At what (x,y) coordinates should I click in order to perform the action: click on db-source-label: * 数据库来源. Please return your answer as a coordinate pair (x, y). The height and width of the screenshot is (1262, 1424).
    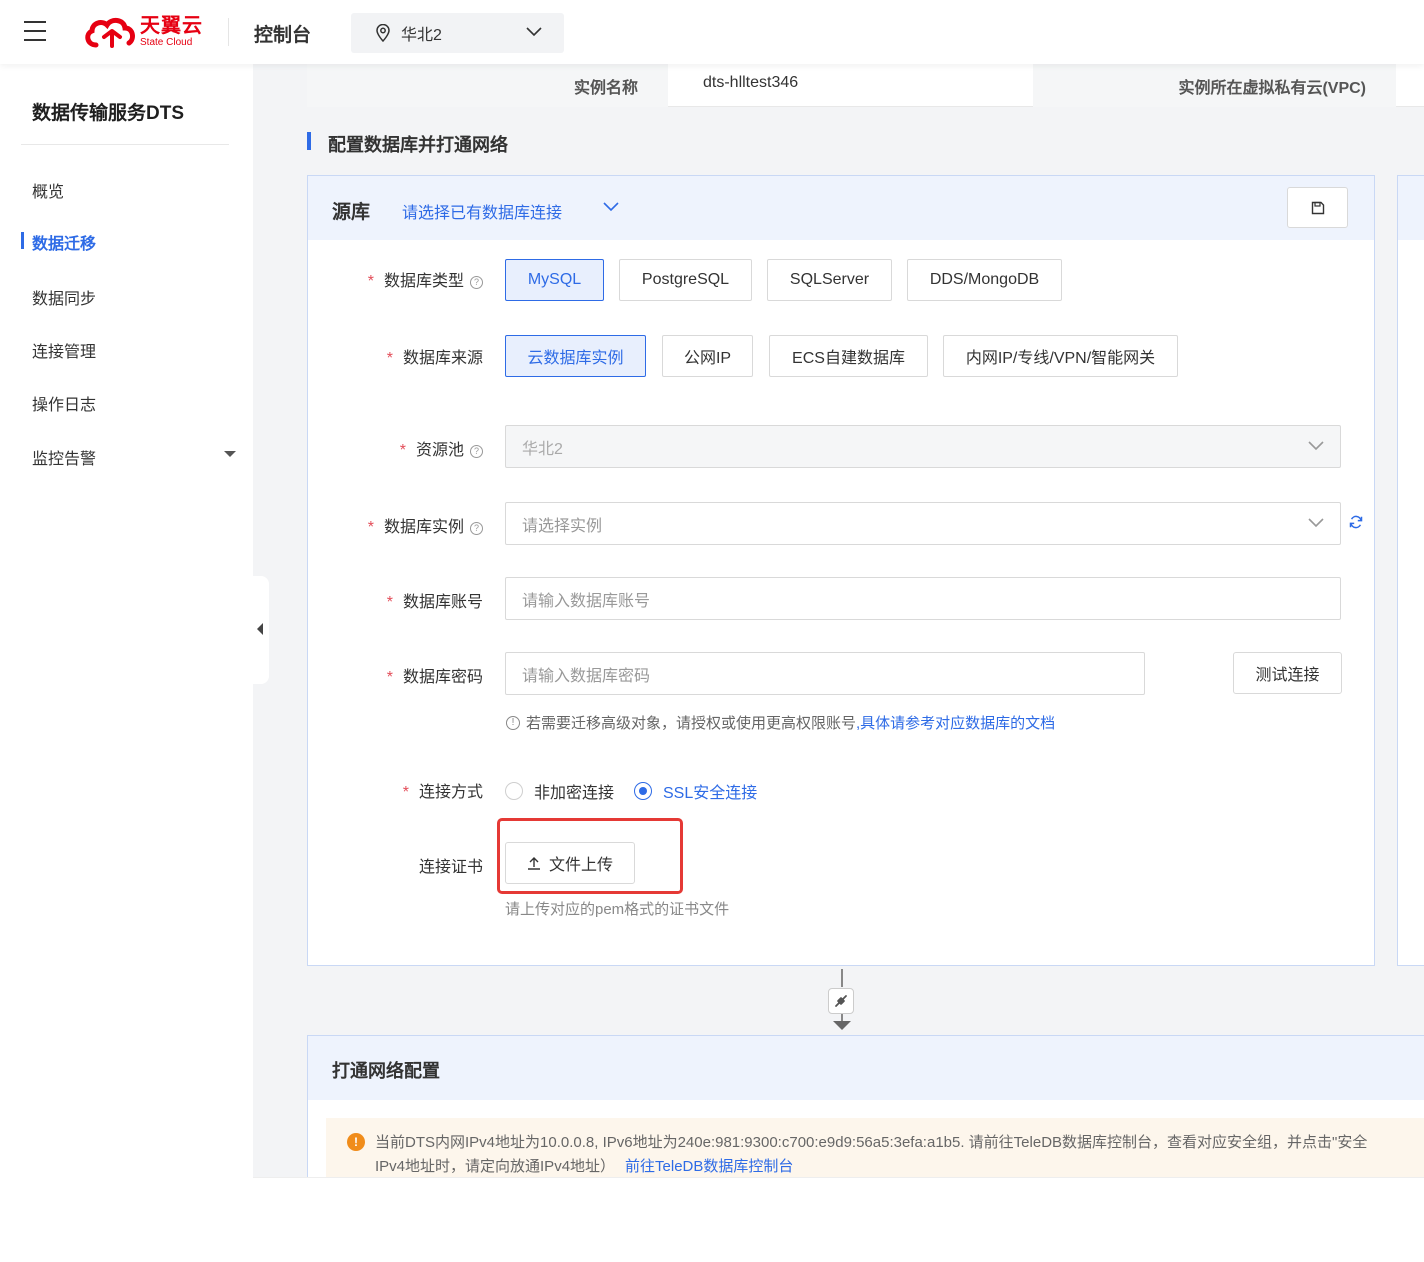
    Looking at the image, I should click on (434, 358).